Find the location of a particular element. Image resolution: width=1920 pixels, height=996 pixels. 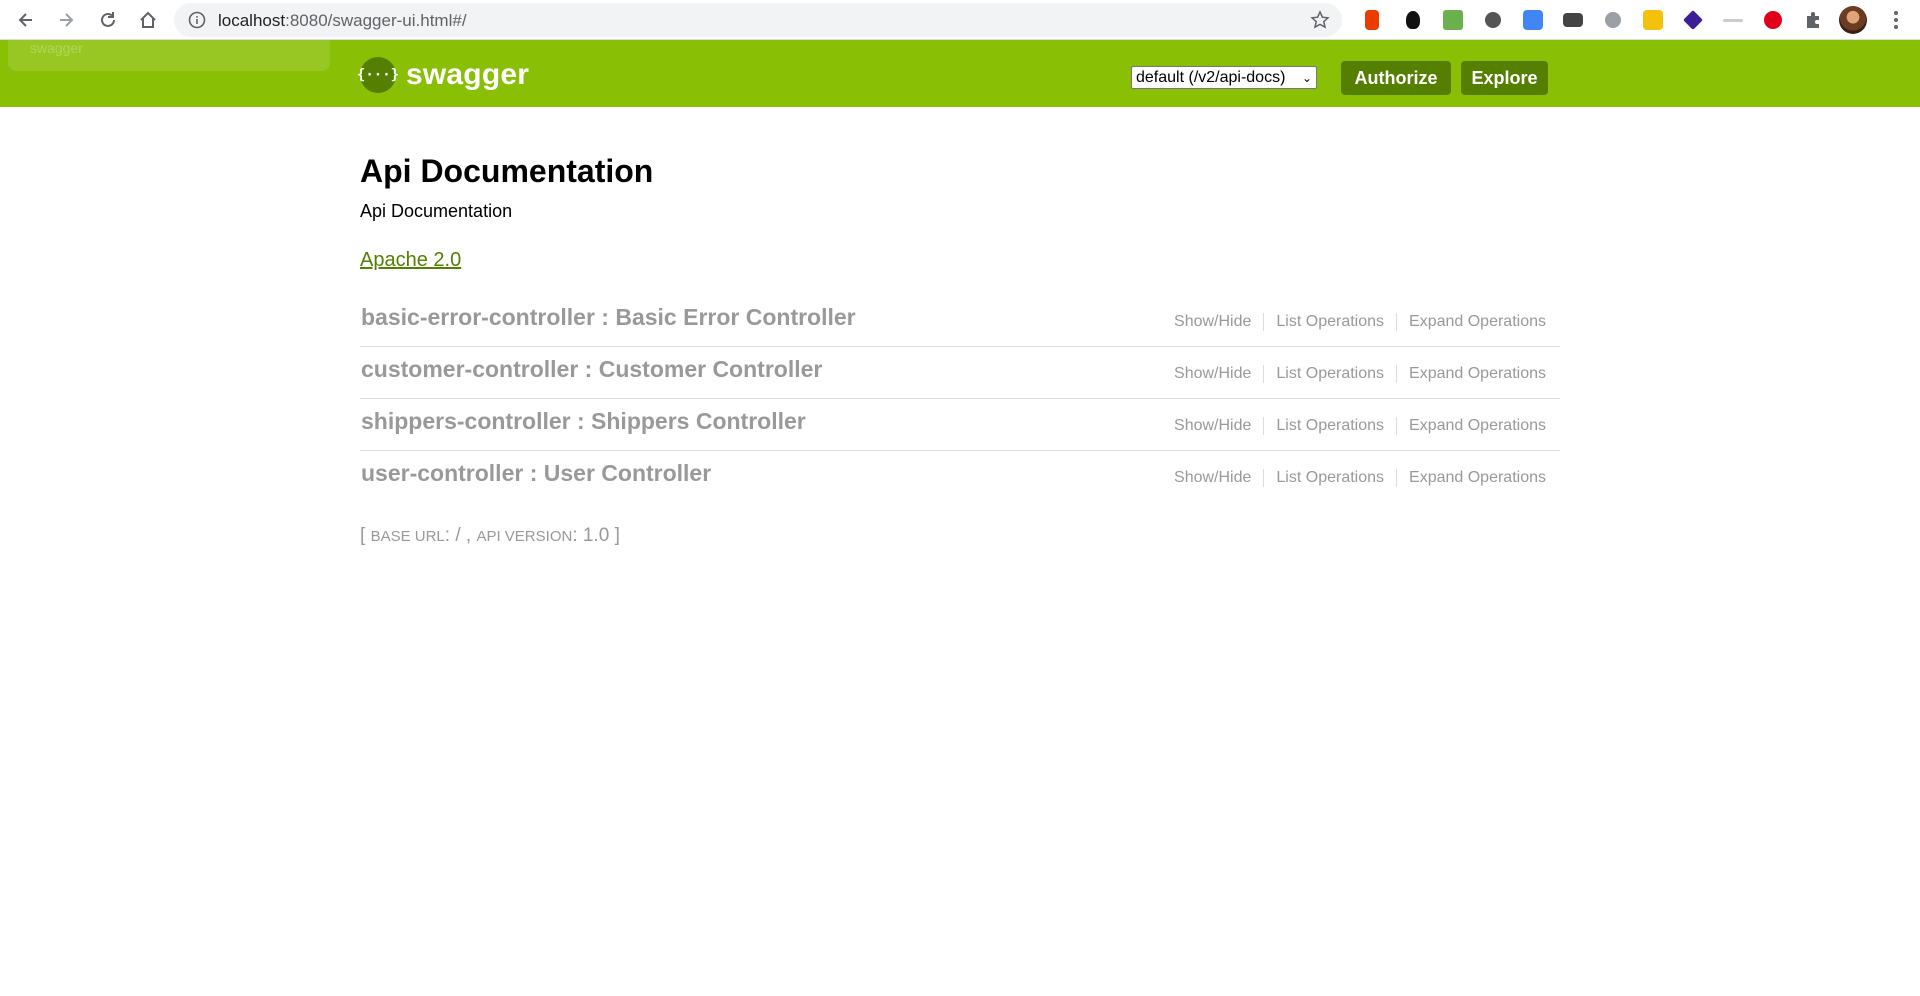

profile-avatar is located at coordinates (1853, 20).